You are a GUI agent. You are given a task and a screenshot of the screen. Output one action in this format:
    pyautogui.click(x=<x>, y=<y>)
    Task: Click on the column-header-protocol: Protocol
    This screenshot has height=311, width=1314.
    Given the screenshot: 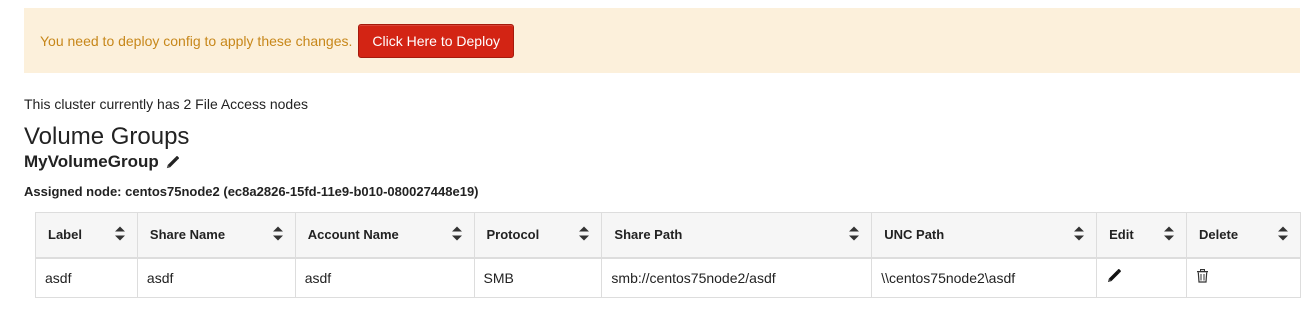 What is the action you would take?
    pyautogui.click(x=538, y=235)
    